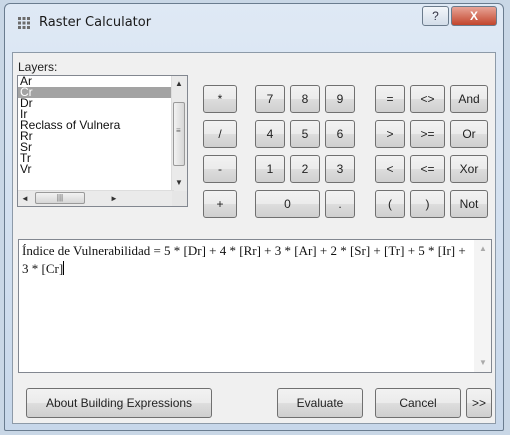 The width and height of the screenshot is (510, 435). I want to click on grip-icon: ≡, so click(178, 130).